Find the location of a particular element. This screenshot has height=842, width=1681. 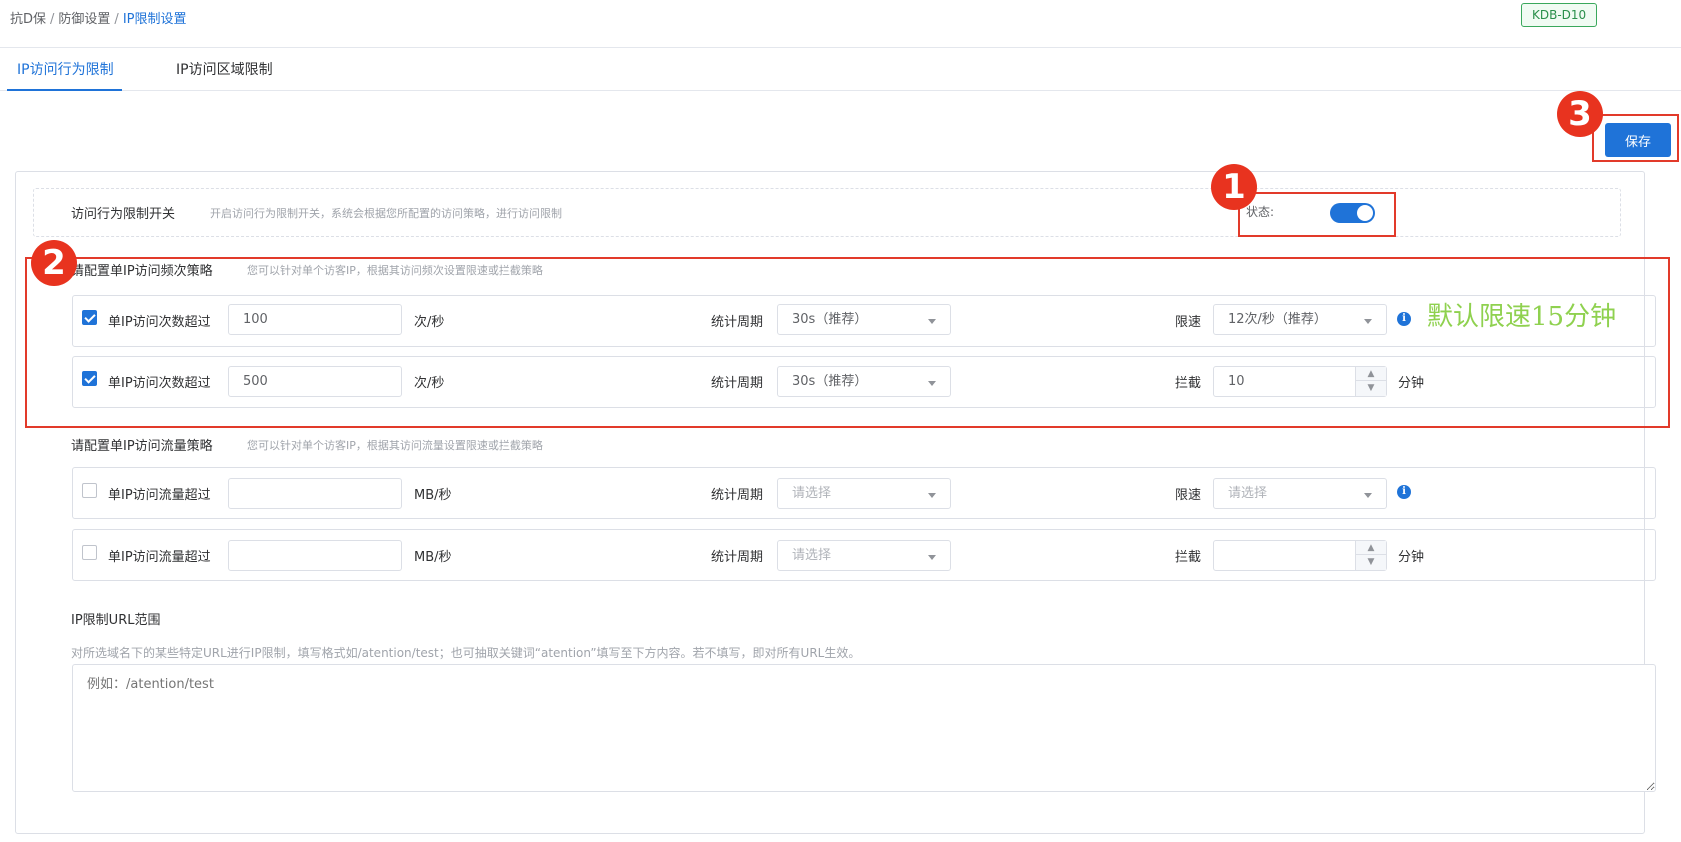

traffic-rule-2-period-select: 请选择 is located at coordinates (864, 555).